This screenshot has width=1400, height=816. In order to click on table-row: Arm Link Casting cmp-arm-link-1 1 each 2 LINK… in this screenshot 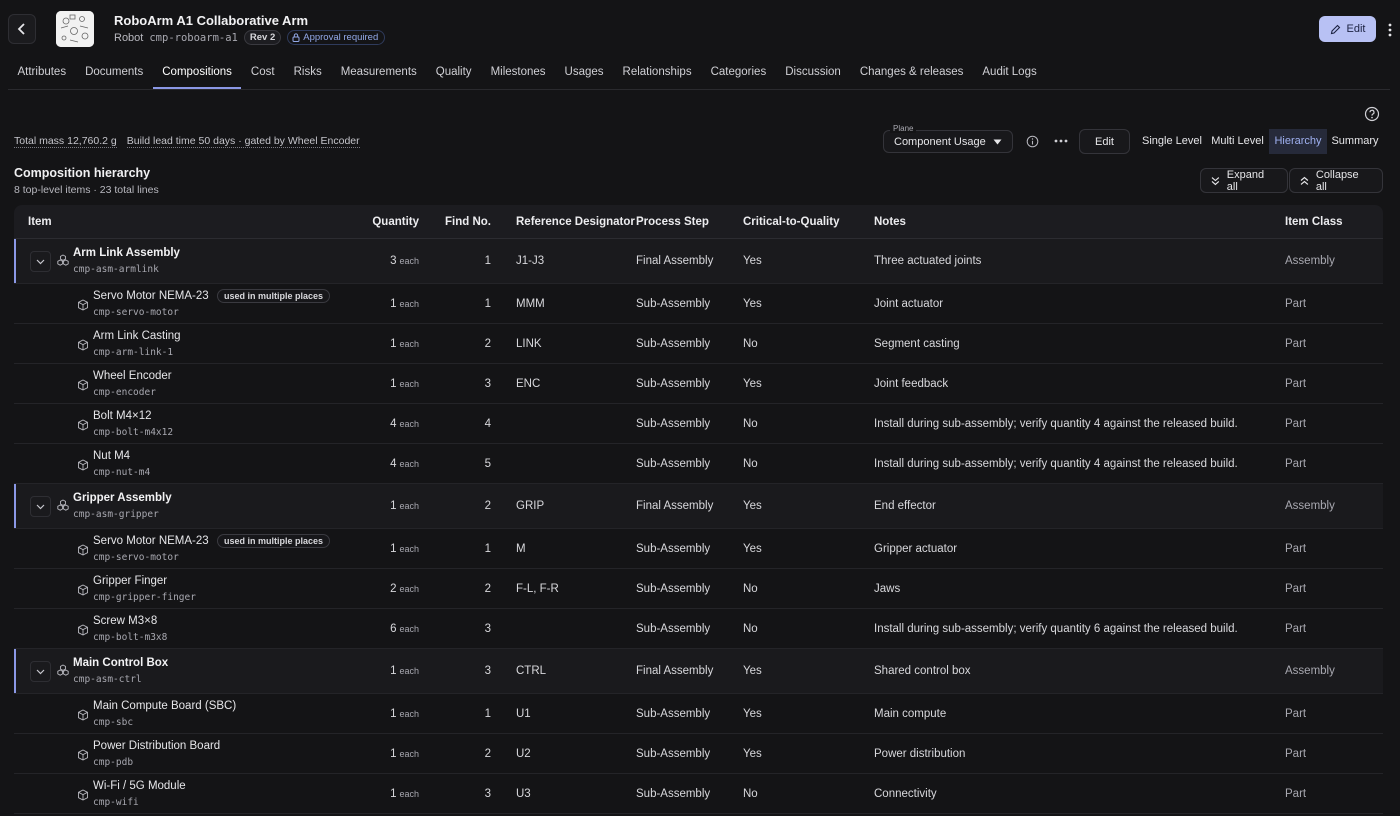, I will do `click(698, 344)`.